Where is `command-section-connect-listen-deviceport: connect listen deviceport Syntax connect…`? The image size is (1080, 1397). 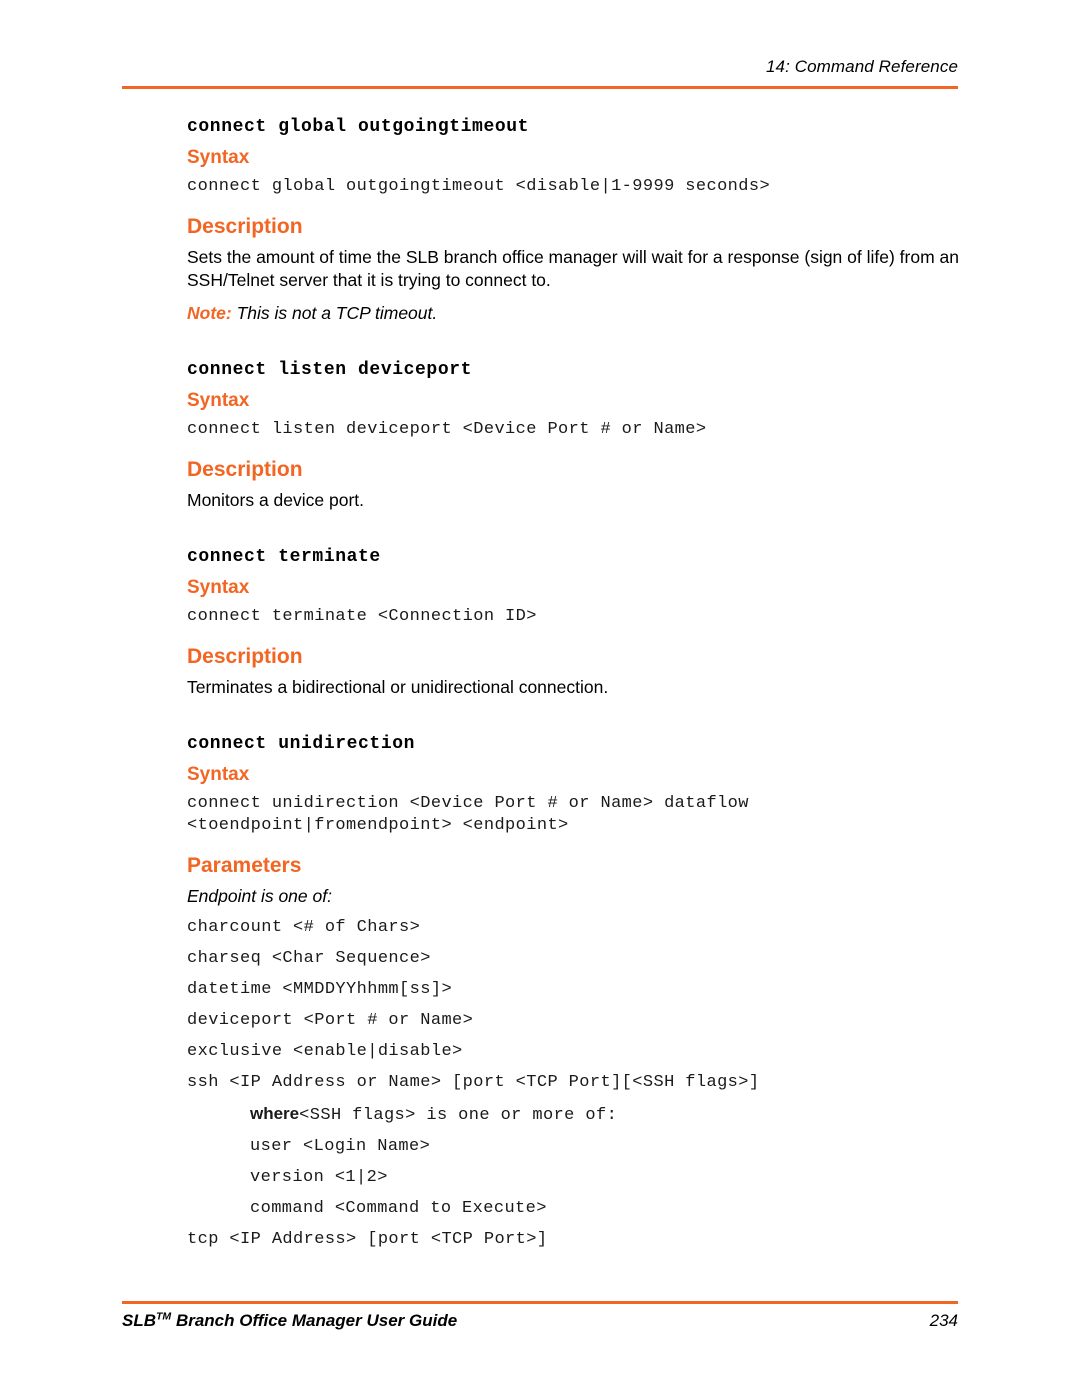
command-section-connect-listen-deviceport: connect listen deviceport Syntax connect… is located at coordinates (582, 435).